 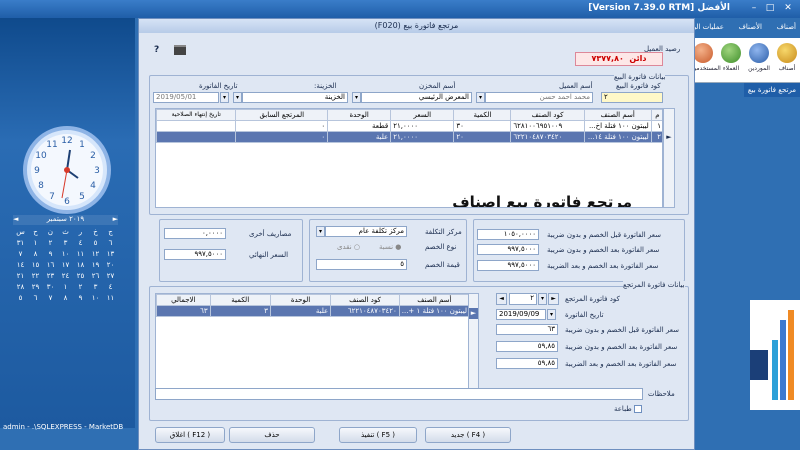 What do you see at coordinates (468, 435) in the screenshot?
I see `new-button: جديد ( F4 )` at bounding box center [468, 435].